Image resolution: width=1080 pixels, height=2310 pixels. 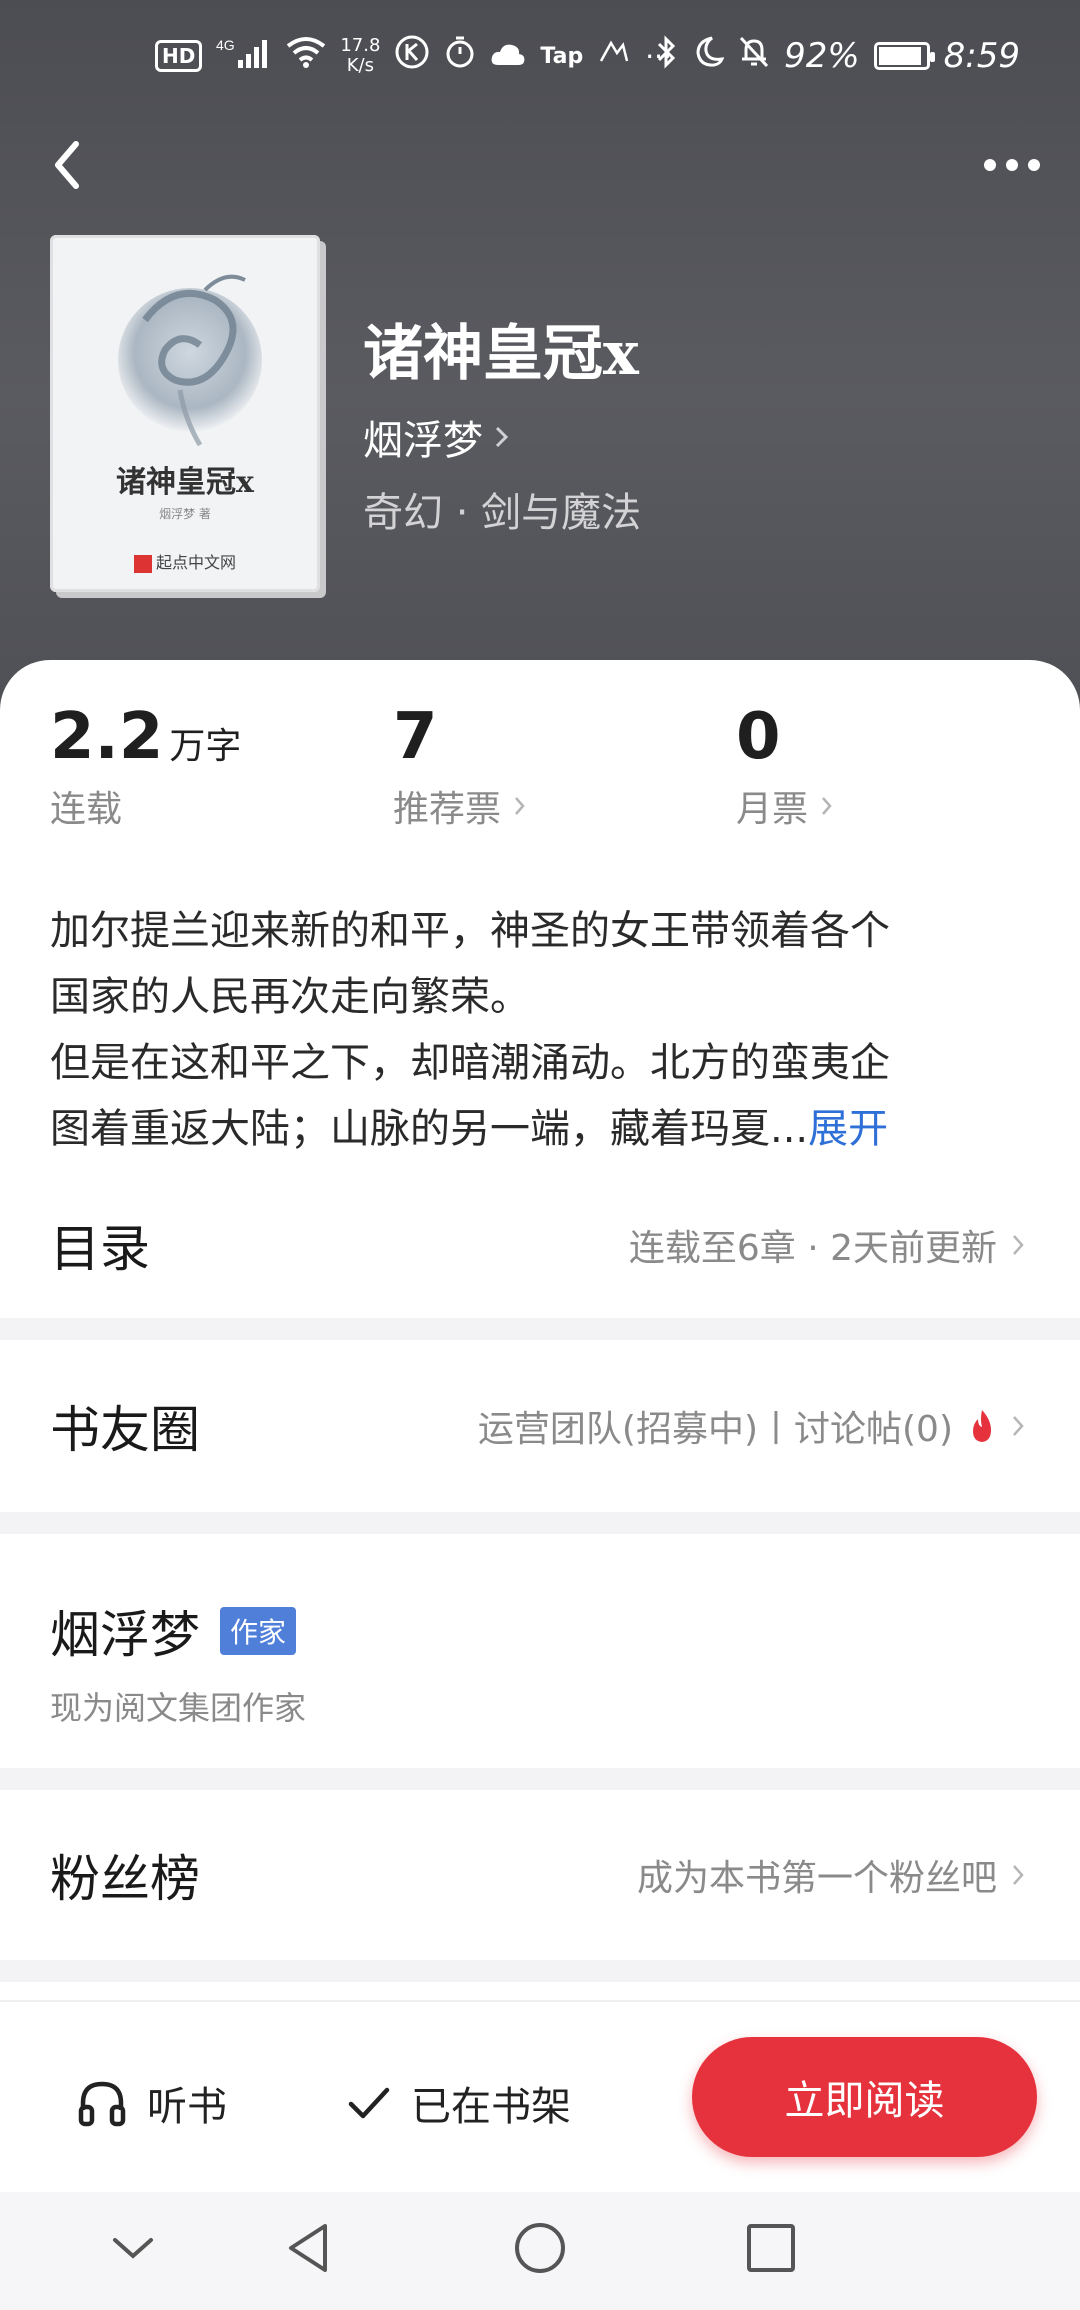 I want to click on toc-info: 连载至6章 · 2天前更新, so click(x=827, y=1245).